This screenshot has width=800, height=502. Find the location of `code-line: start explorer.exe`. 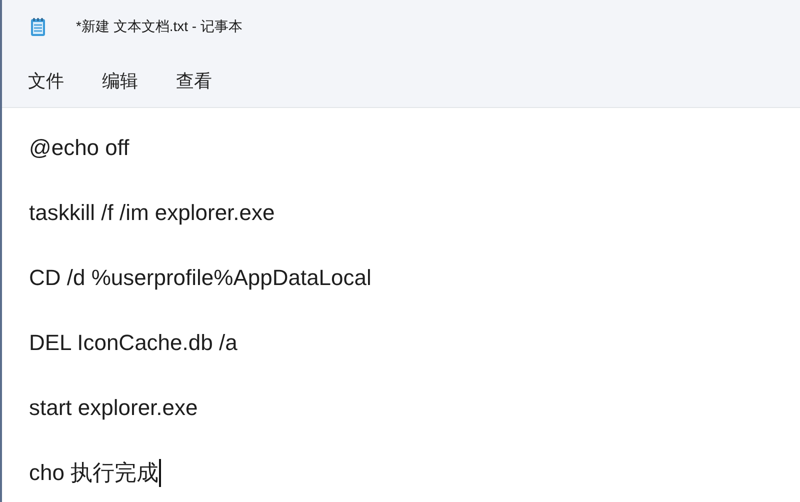

code-line: start explorer.exe is located at coordinates (113, 408).